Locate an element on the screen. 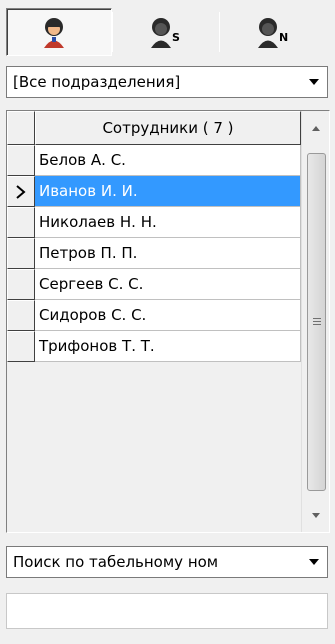 This screenshot has height=644, width=335. employee-icon is located at coordinates (54, 33).